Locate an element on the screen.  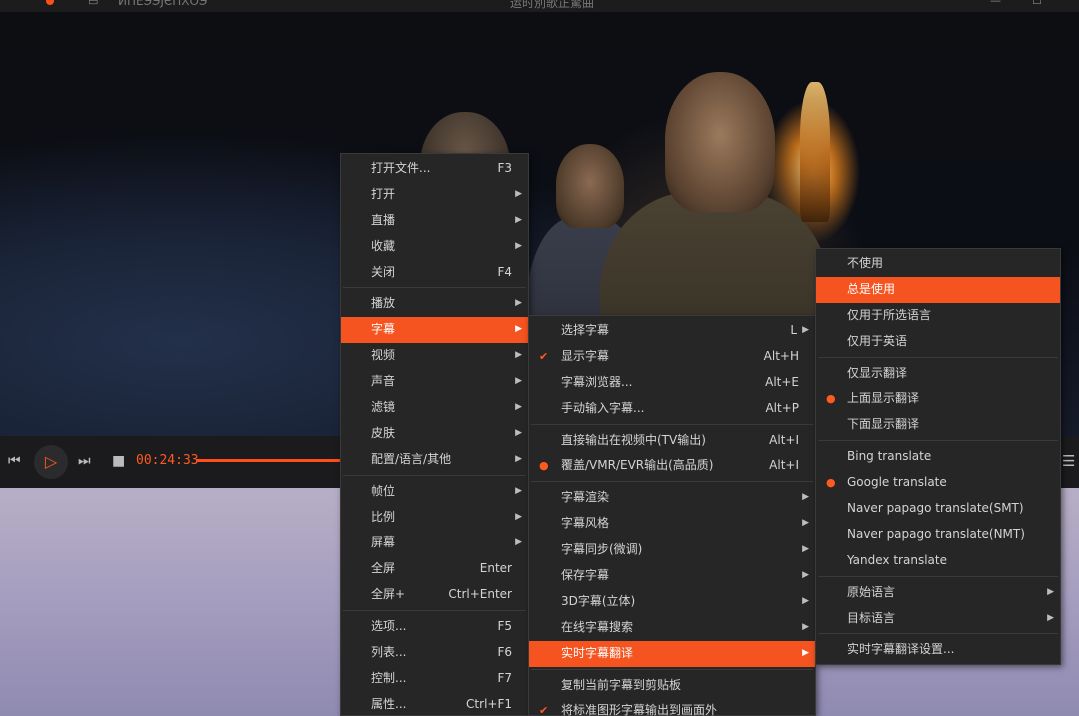
check-icon: ✔ is located at coordinates (544, 356).